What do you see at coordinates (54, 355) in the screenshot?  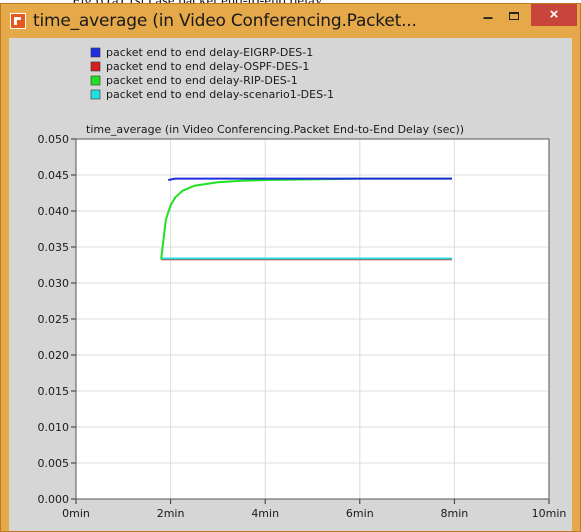 I see `y-tick-label: 0.020` at bounding box center [54, 355].